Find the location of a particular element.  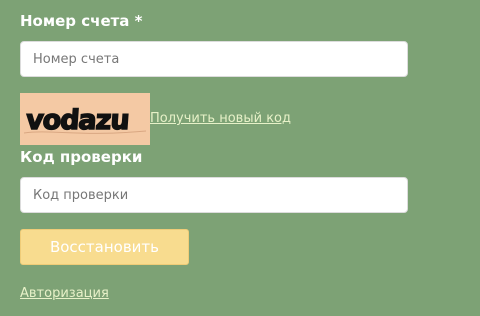

captcha-image: vodazu is located at coordinates (85, 119).